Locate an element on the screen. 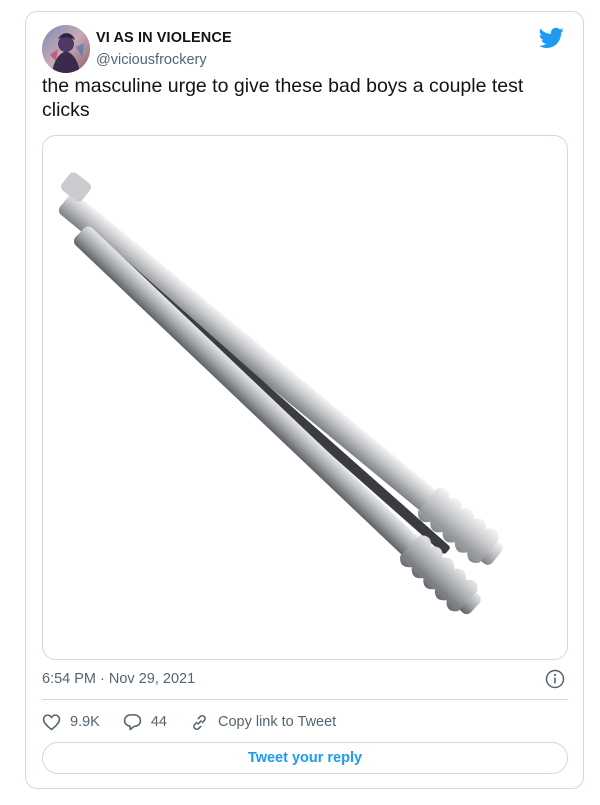 The width and height of the screenshot is (600, 805). link-icon is located at coordinates (199, 722).